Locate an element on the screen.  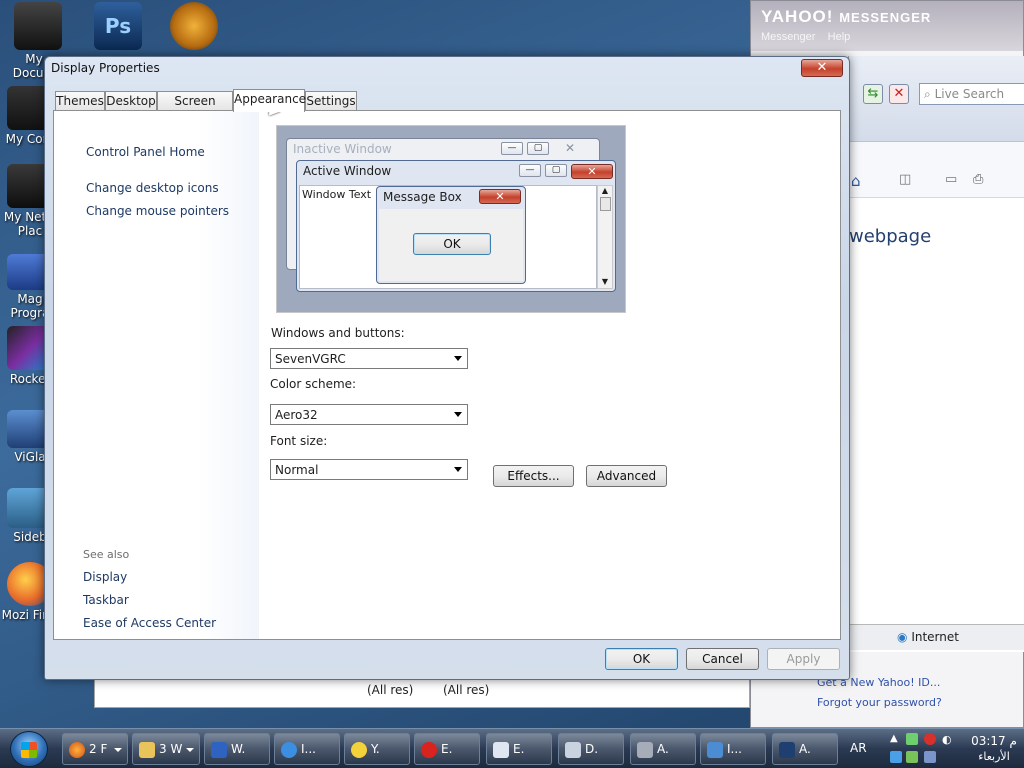
taskbar-editor: E. is located at coordinates (519, 749).